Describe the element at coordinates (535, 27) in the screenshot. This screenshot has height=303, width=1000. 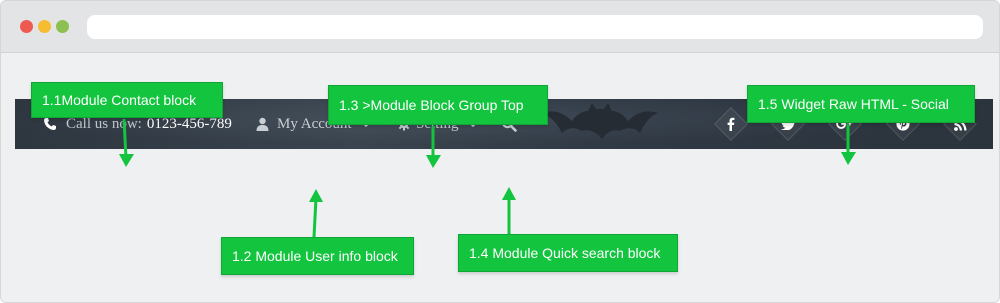
I see `address-bar` at that location.